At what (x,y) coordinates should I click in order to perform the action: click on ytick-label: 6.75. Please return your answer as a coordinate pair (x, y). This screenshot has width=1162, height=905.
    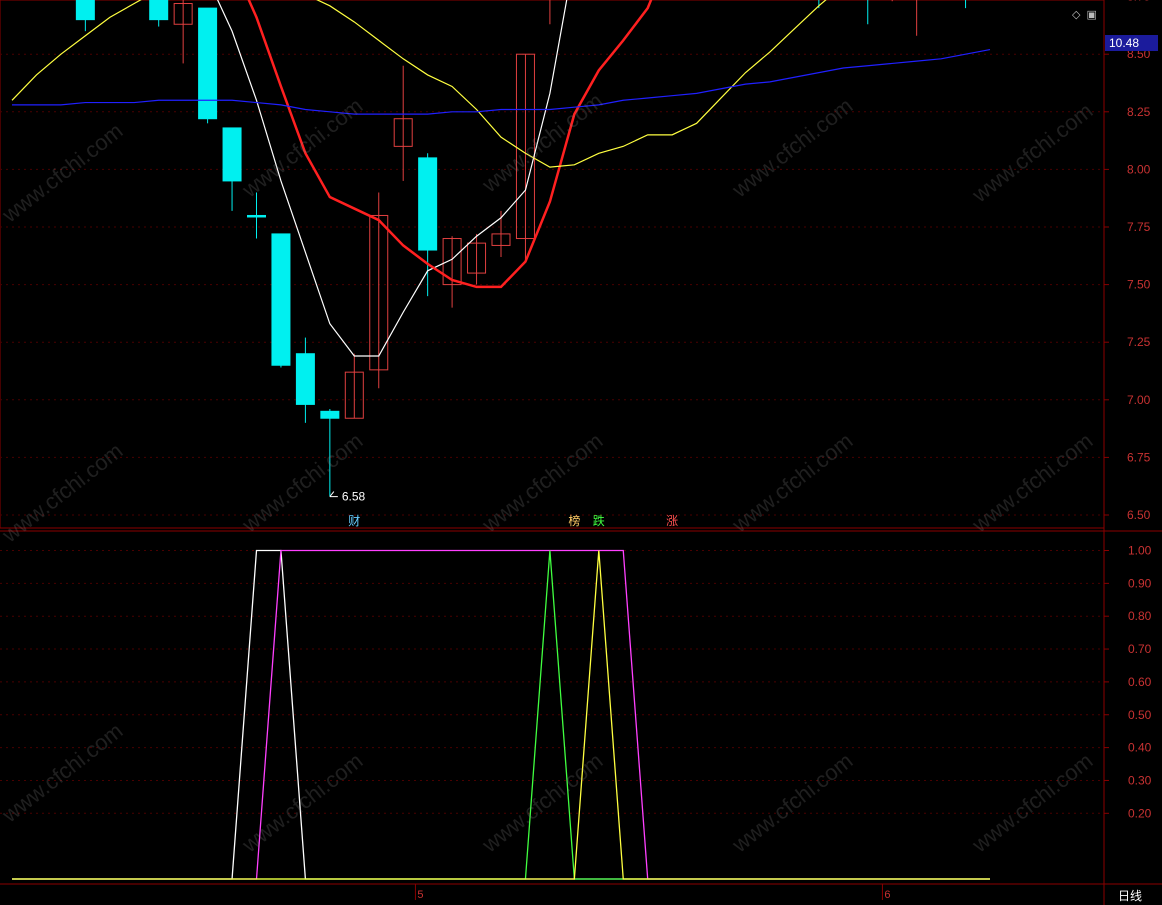
    Looking at the image, I should click on (1139, 457).